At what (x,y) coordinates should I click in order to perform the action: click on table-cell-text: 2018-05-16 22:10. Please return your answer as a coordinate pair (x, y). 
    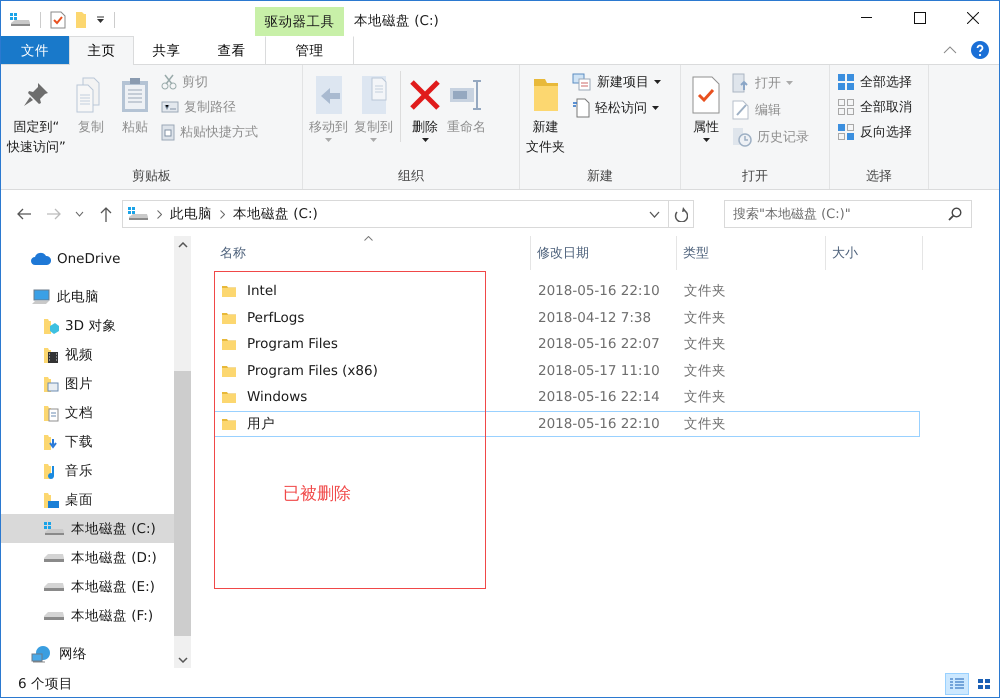
    Looking at the image, I should click on (599, 291).